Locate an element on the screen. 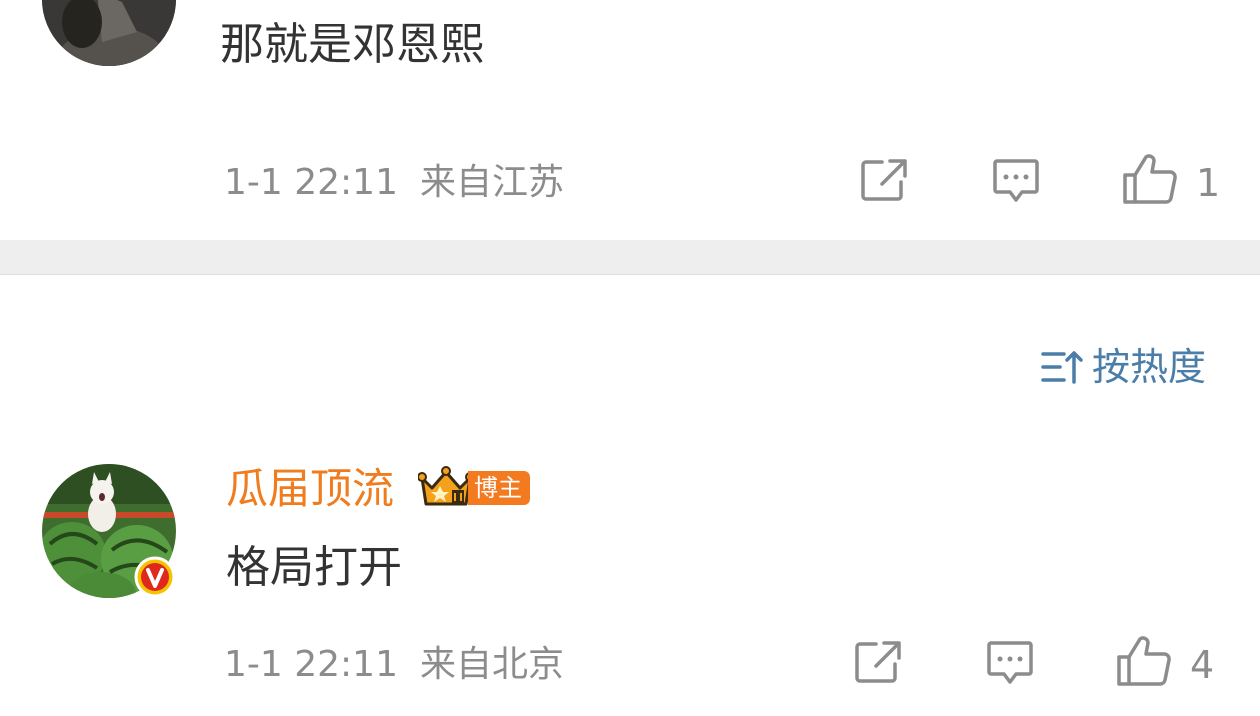  comment2-like-count: 4 is located at coordinates (1202, 665).